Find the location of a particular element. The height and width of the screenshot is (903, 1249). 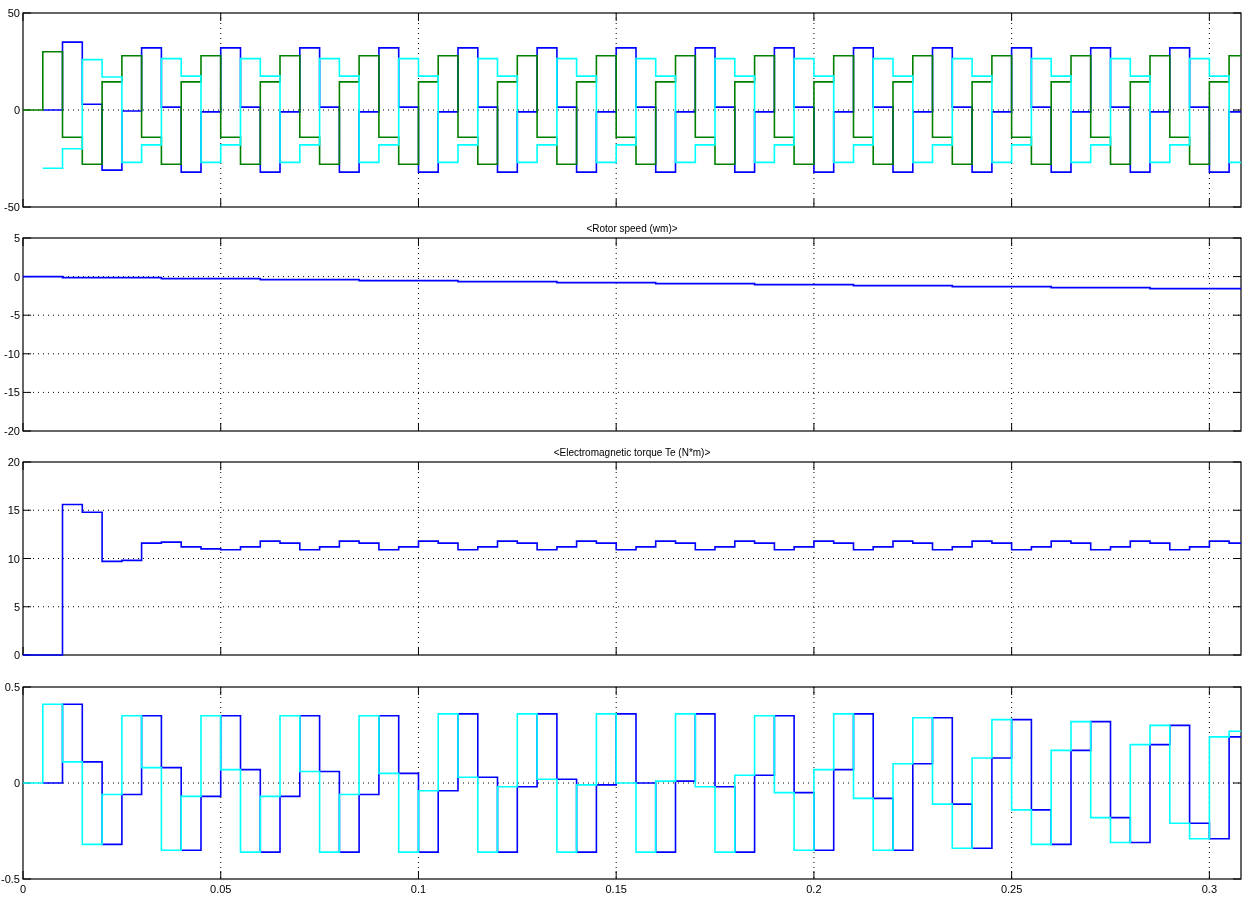

tick-label: 0.25 is located at coordinates (1011, 889).